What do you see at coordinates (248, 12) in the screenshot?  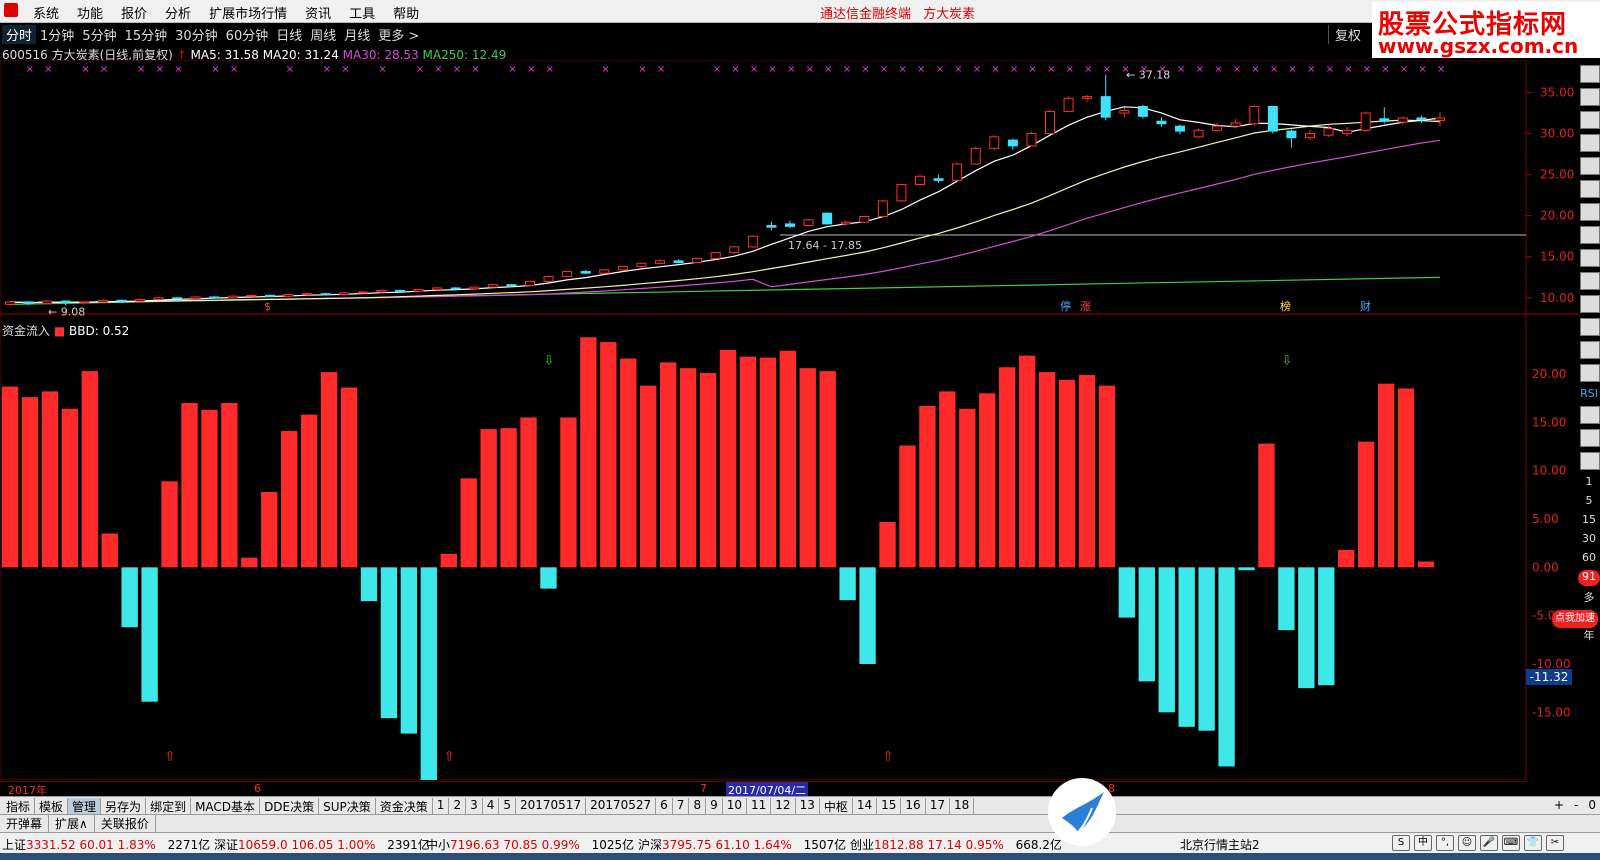 I see `menu-item-ext-market: 扩展市场行情` at bounding box center [248, 12].